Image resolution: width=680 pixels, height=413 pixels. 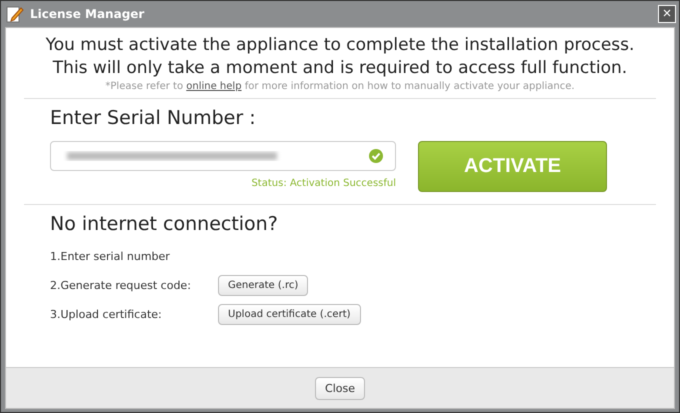 I want to click on close-dialog-button: Close, so click(x=340, y=388).